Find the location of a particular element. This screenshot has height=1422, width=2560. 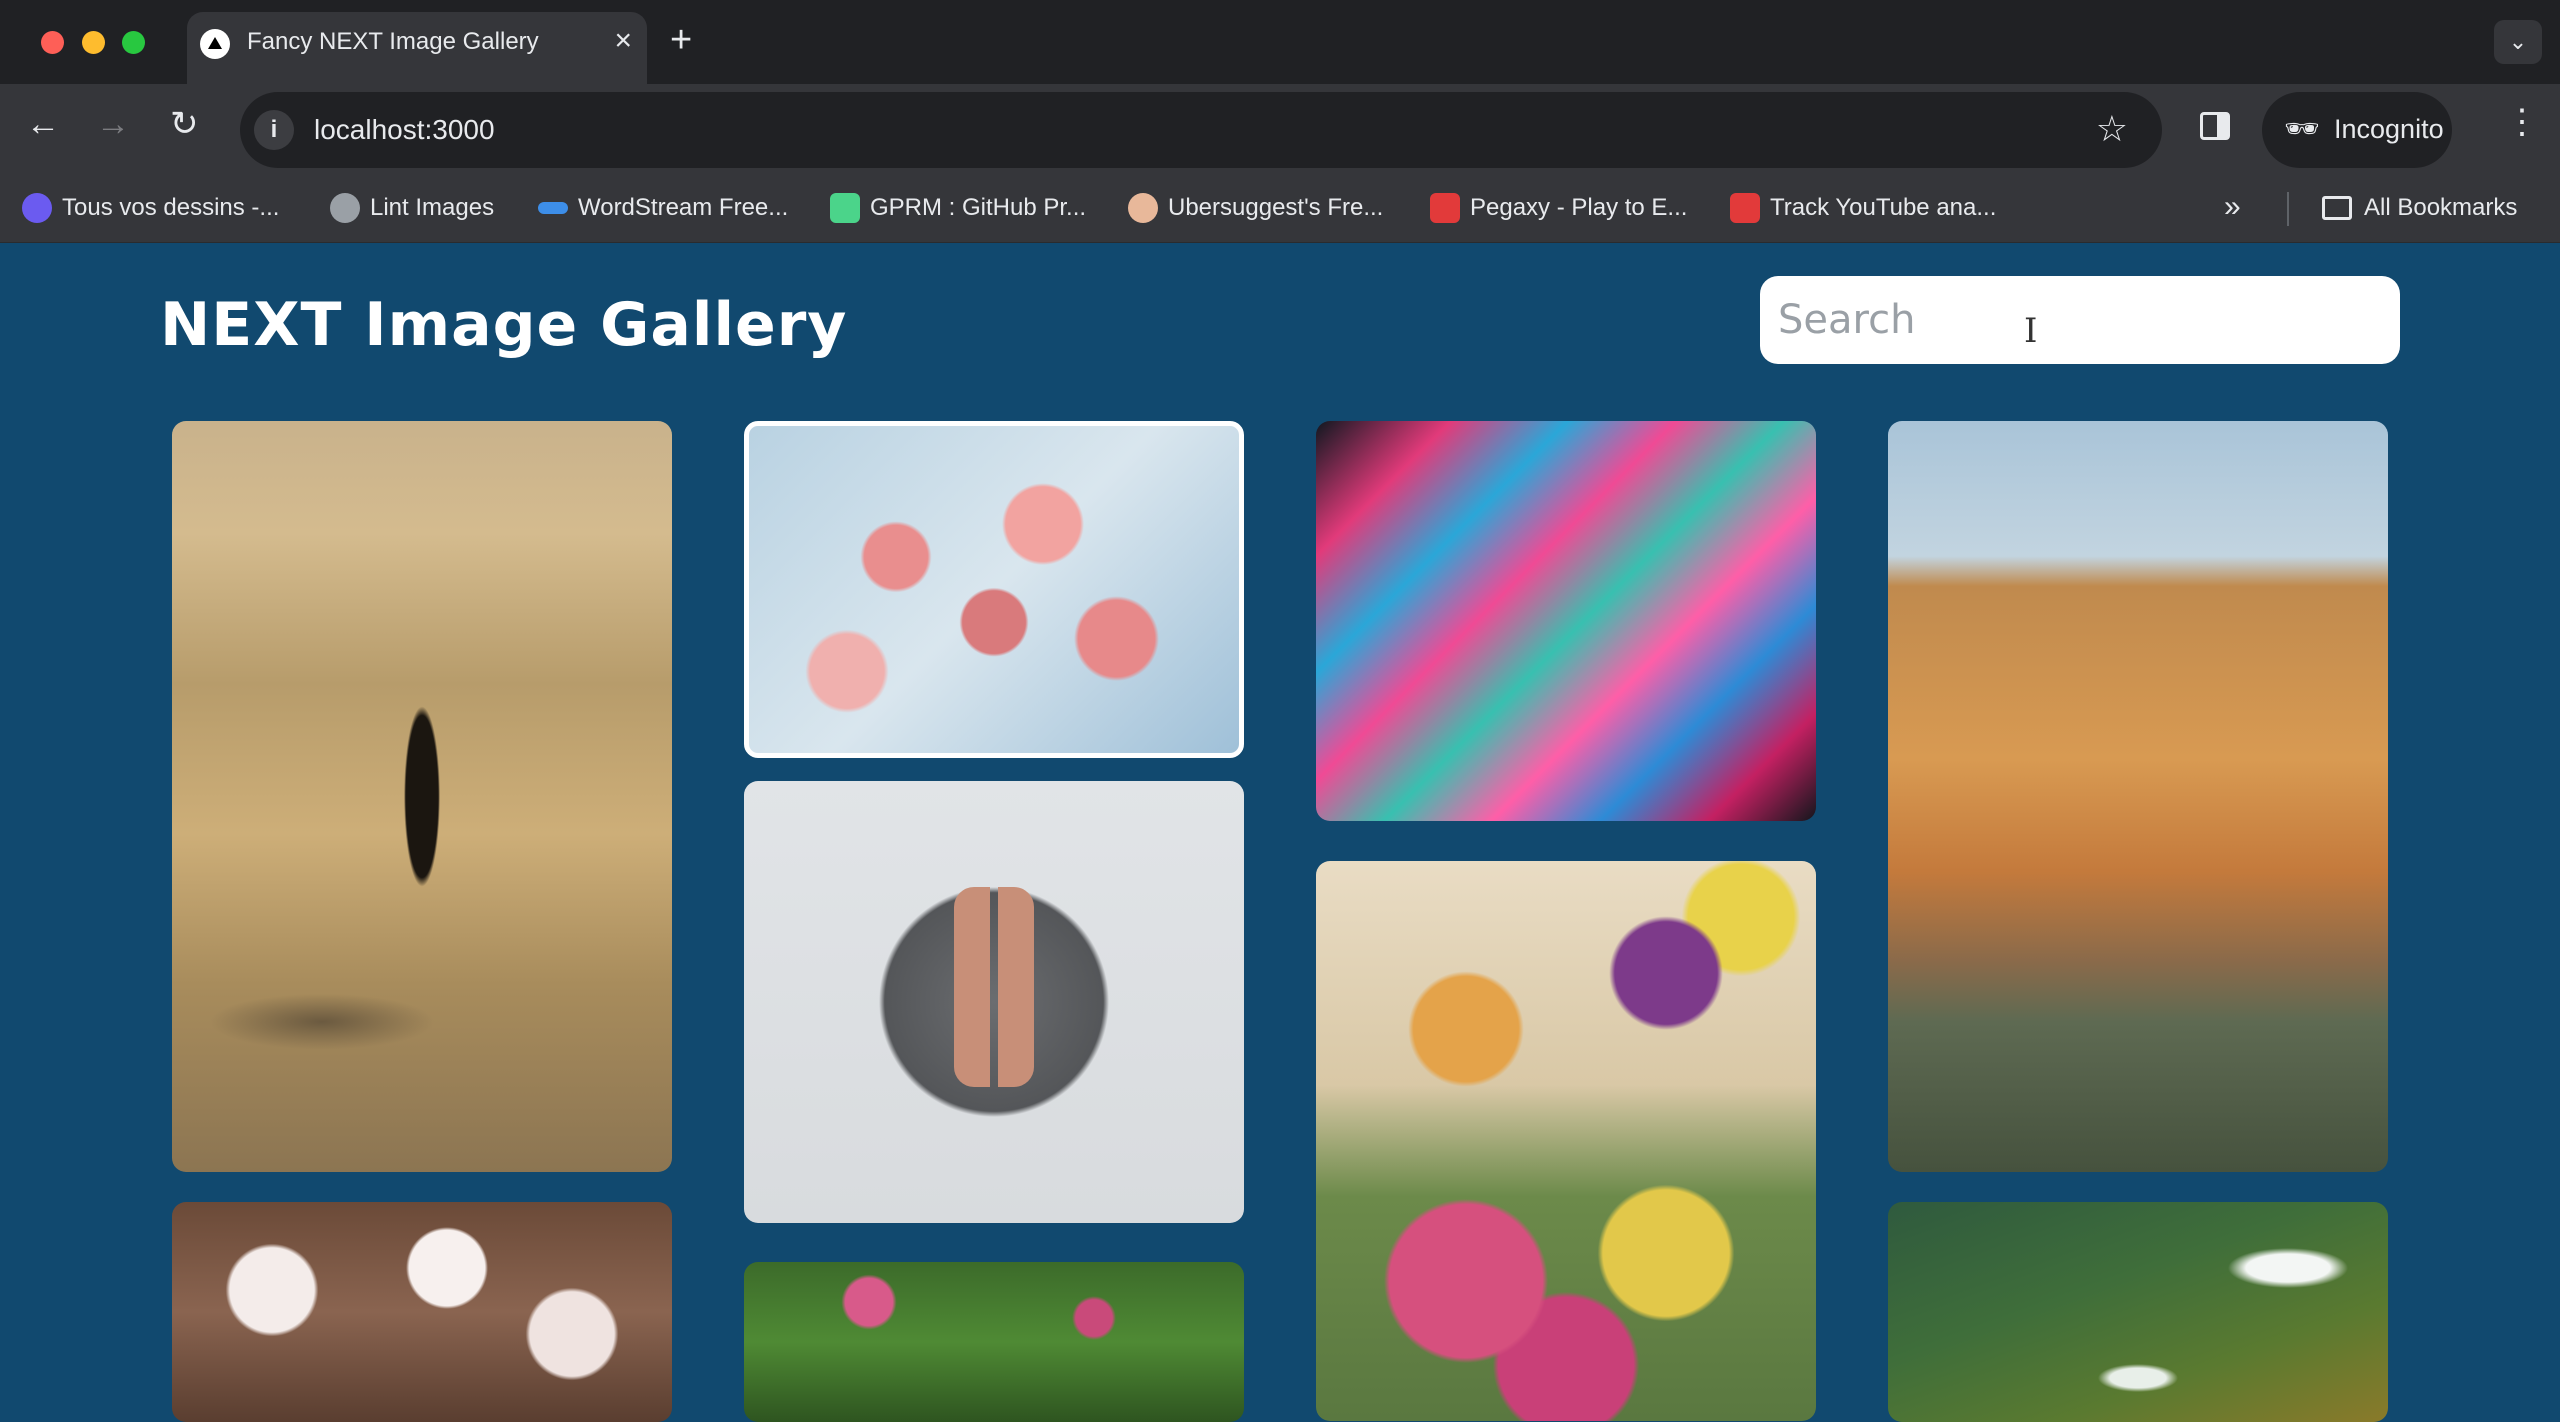

new-tab-button: + is located at coordinates (681, 40).